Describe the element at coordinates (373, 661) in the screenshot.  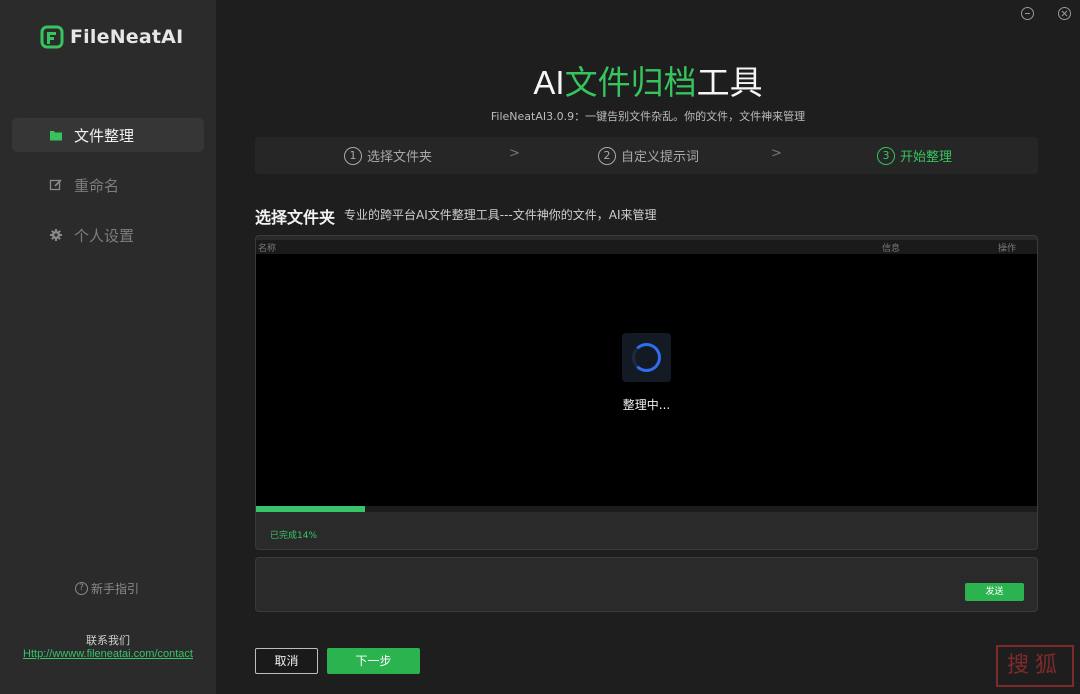
I see `next-button: 下一步` at that location.